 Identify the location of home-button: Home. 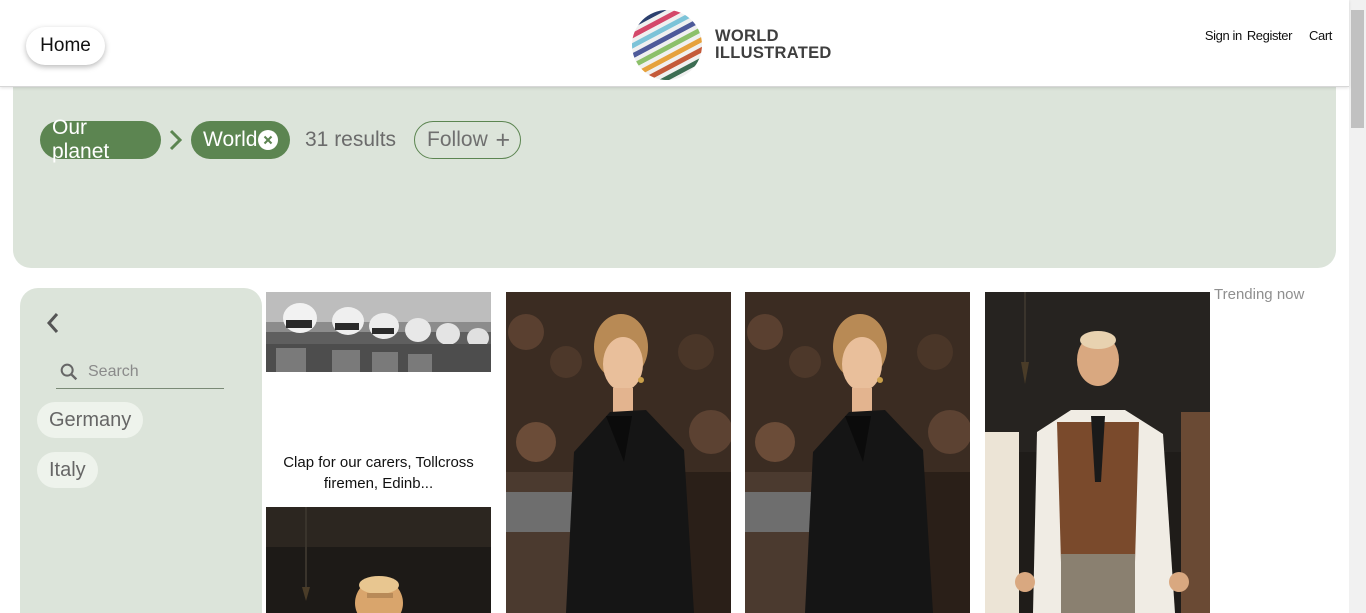
(65, 46).